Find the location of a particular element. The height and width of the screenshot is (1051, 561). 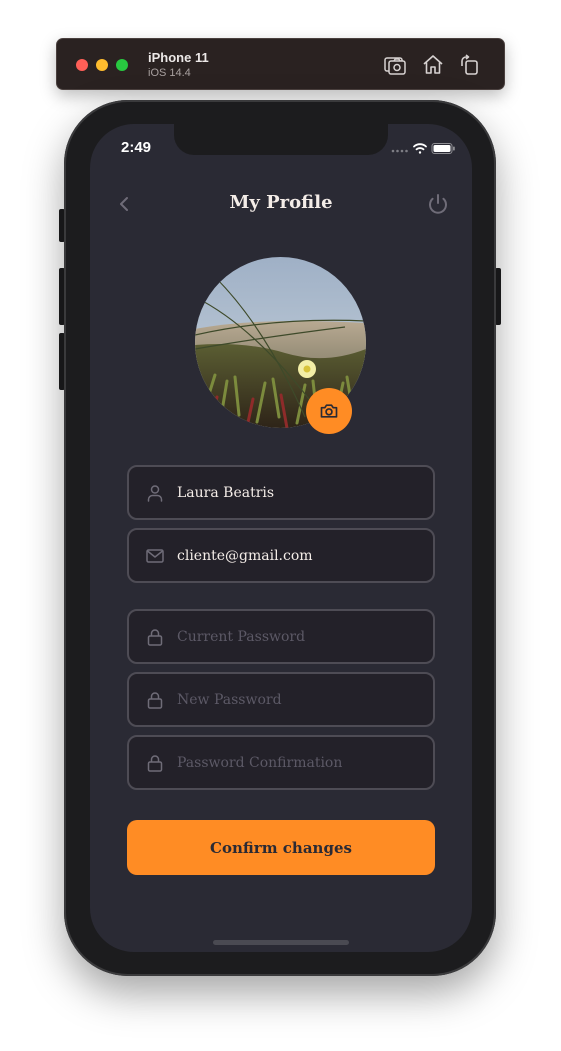

email-field is located at coordinates (281, 555).